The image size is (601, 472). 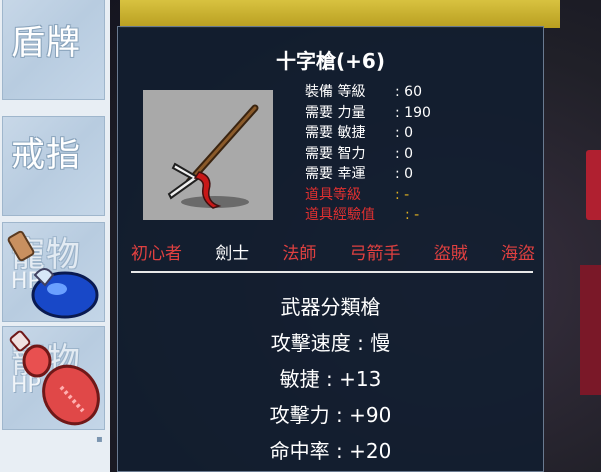 I want to click on equip-slot-ring: 戒指, so click(x=53, y=166).